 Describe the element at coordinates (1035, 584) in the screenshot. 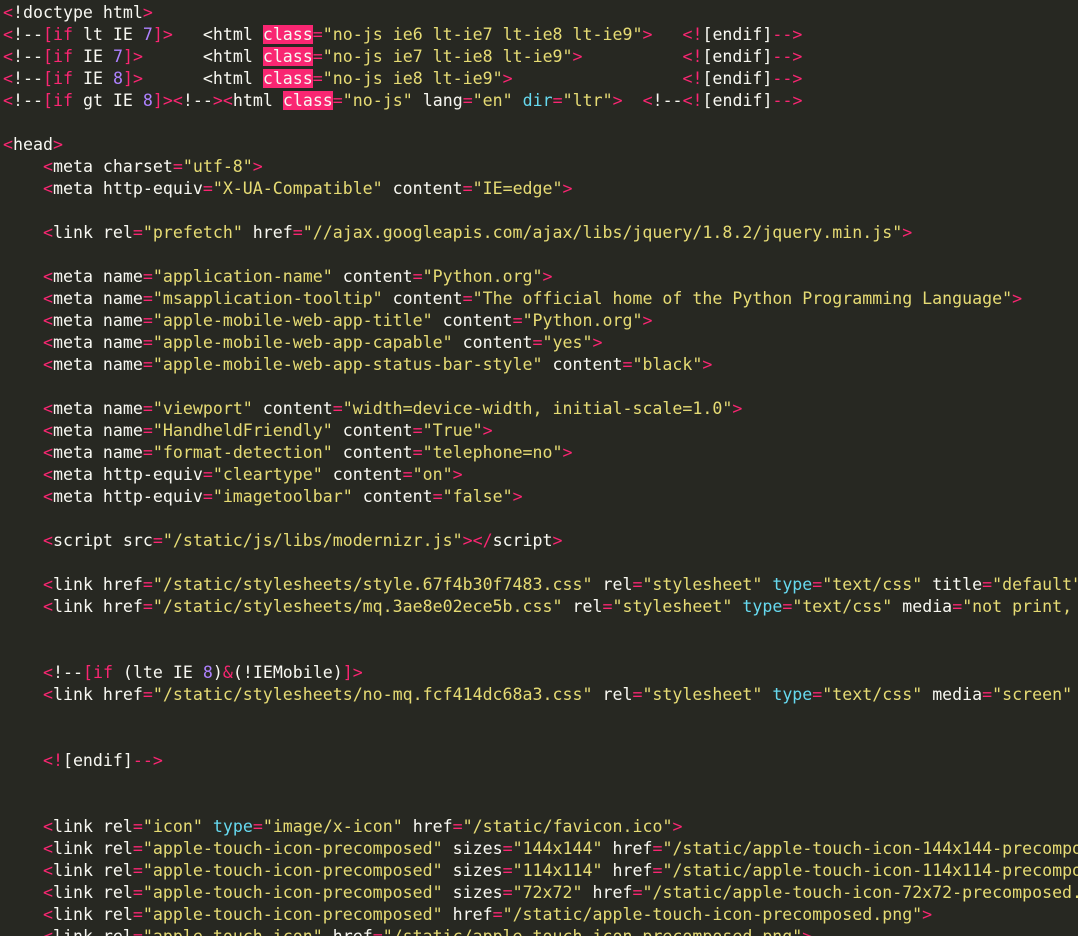

I see `code-token: "default"` at that location.